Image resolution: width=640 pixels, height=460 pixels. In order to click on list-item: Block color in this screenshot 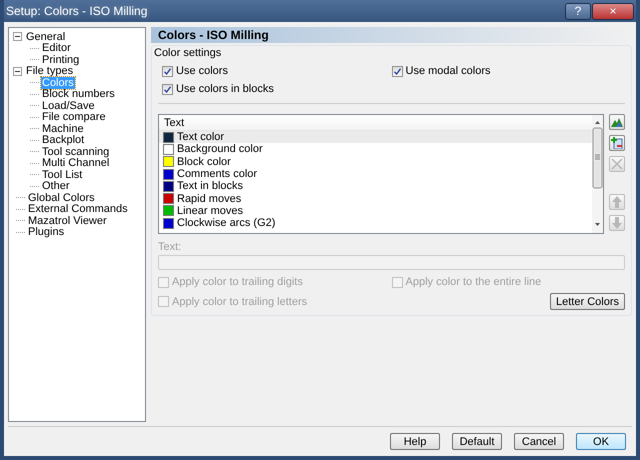, I will do `click(375, 162)`.